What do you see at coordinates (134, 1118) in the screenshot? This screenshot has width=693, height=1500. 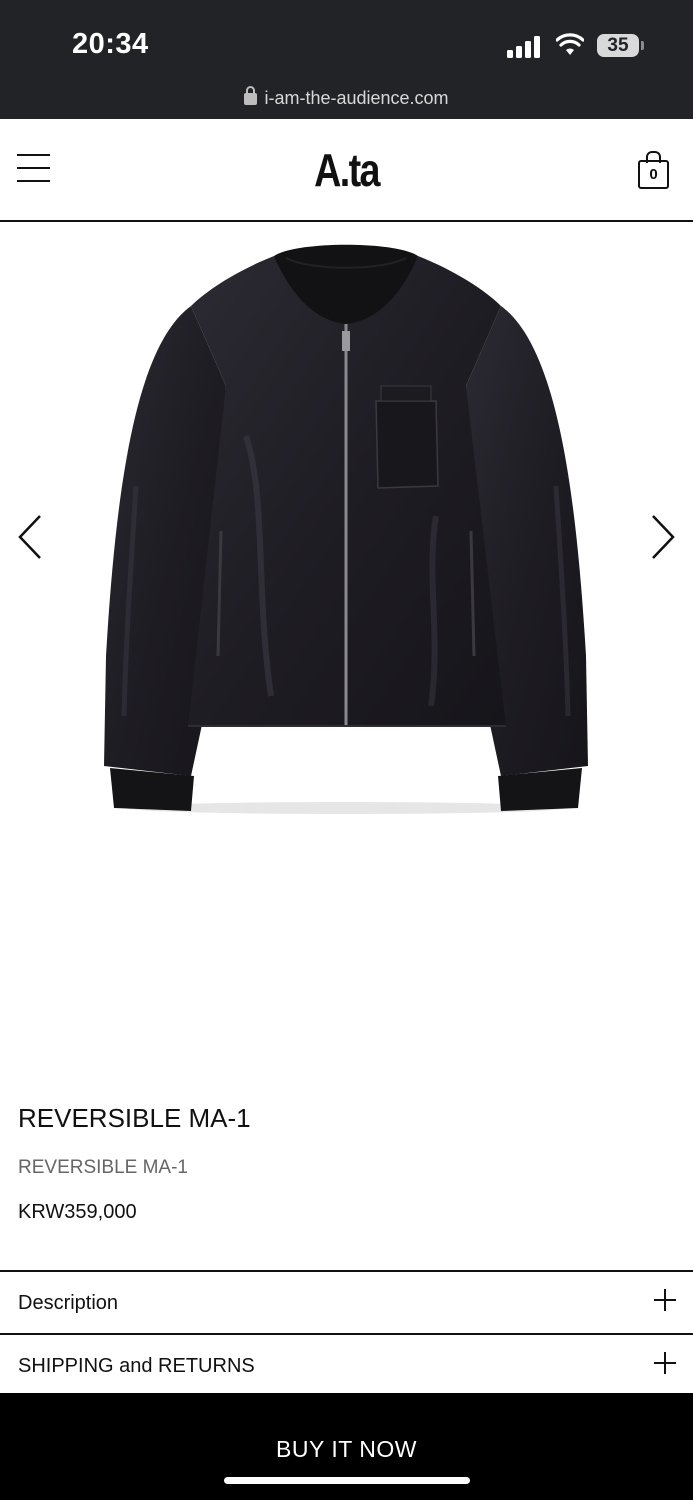 I see `product-title: REVERSIBLE MA-1` at bounding box center [134, 1118].